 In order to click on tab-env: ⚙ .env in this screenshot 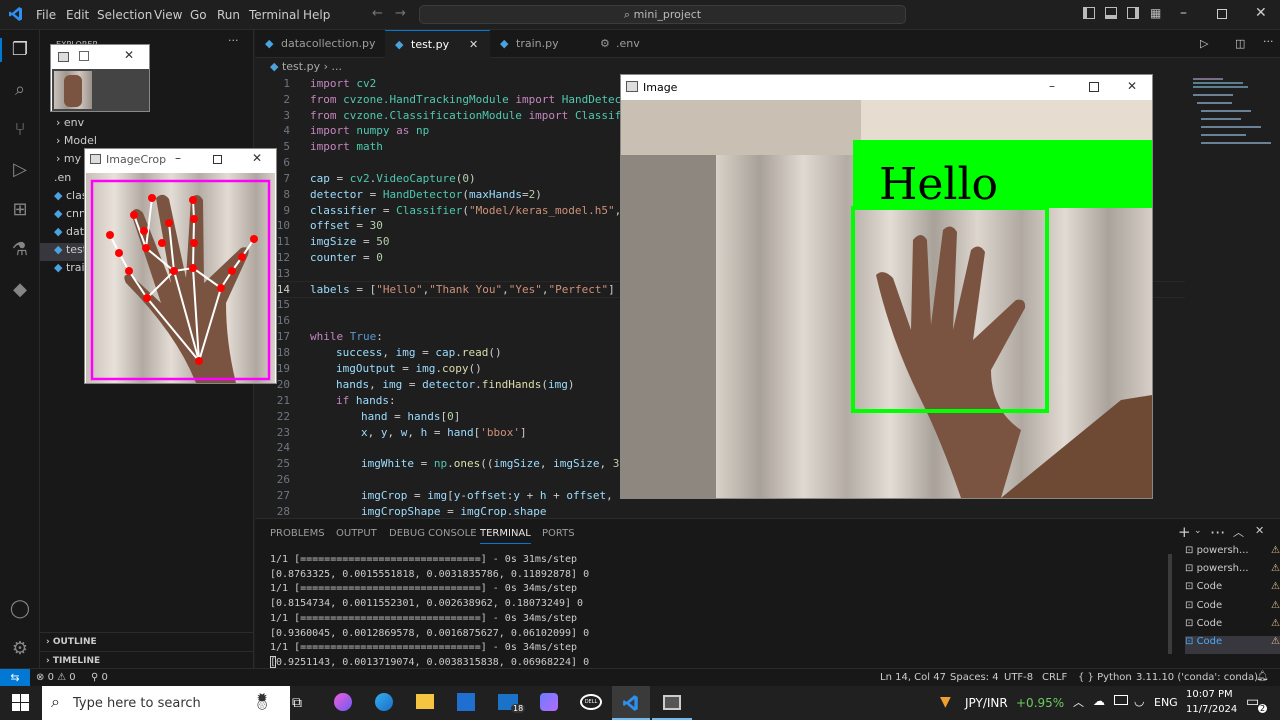, I will do `click(635, 44)`.